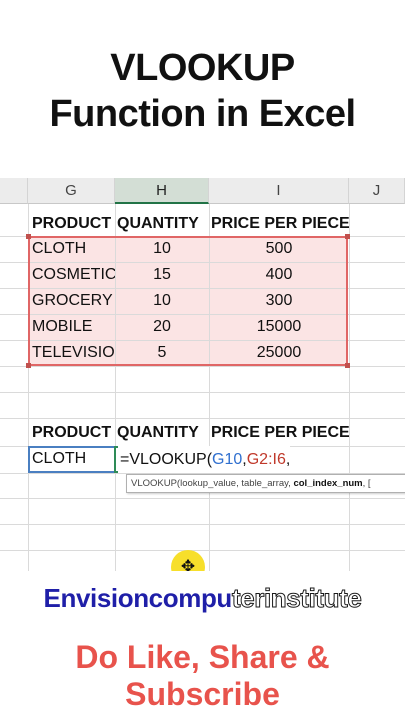  Describe the element at coordinates (71, 433) in the screenshot. I see `lookup-header-product: PRODUCT` at that location.